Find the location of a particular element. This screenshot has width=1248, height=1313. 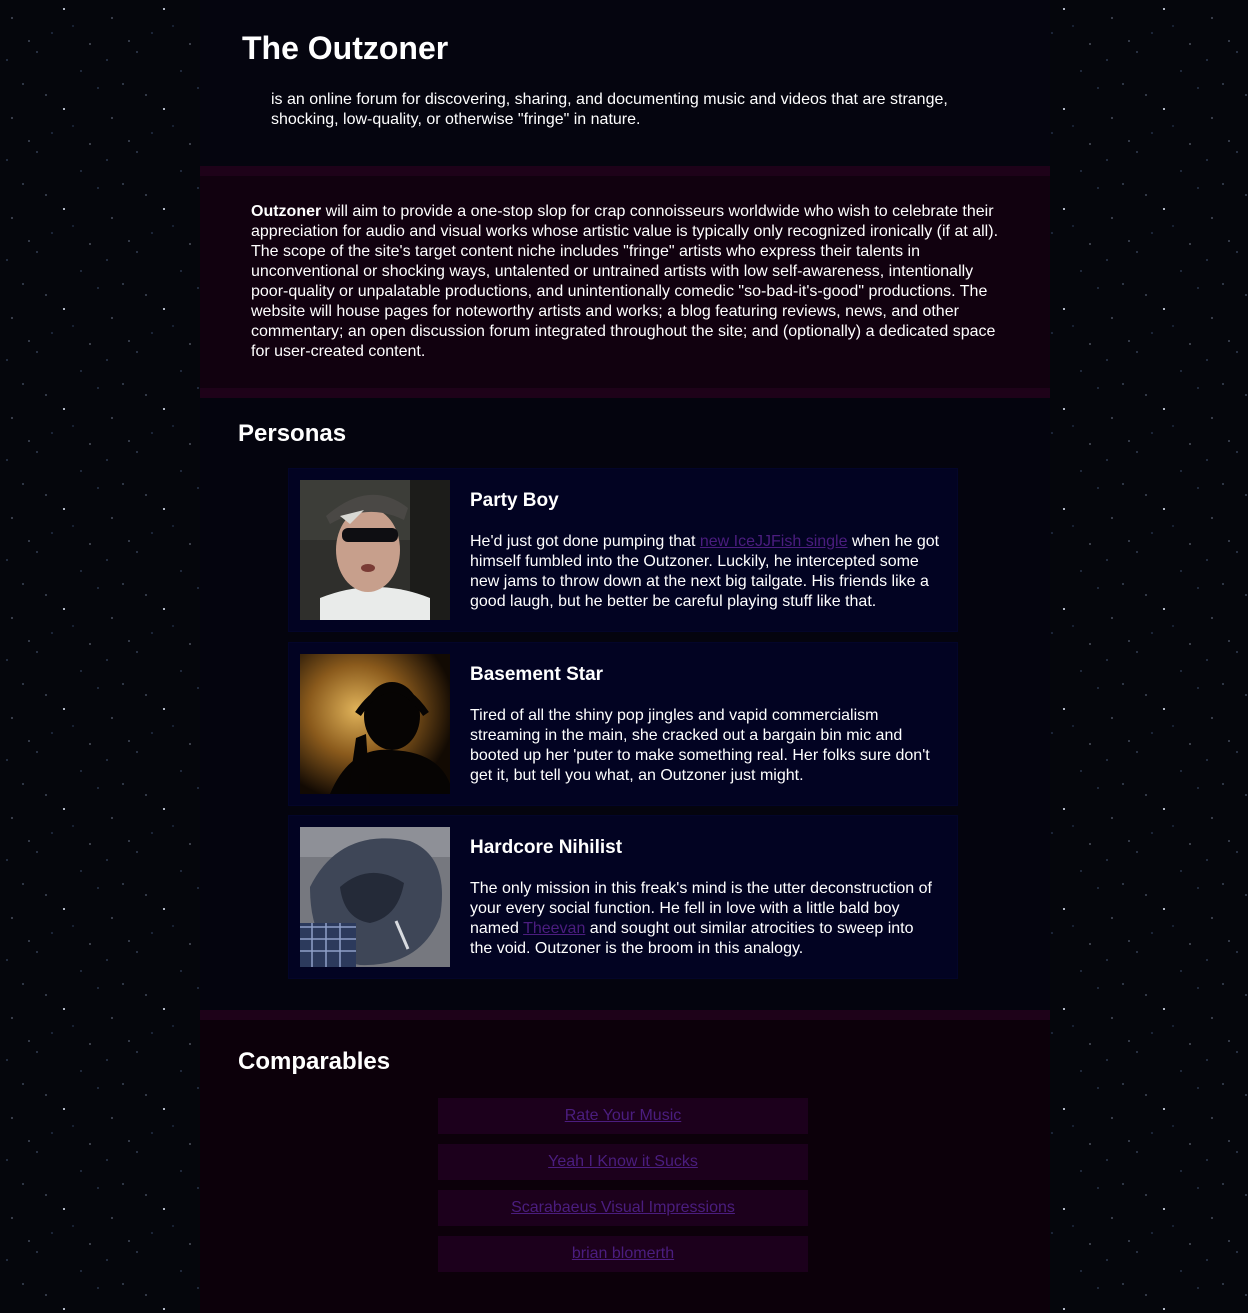

comparable-link-brian-blomerth: brian blomerth is located at coordinates (623, 1254).